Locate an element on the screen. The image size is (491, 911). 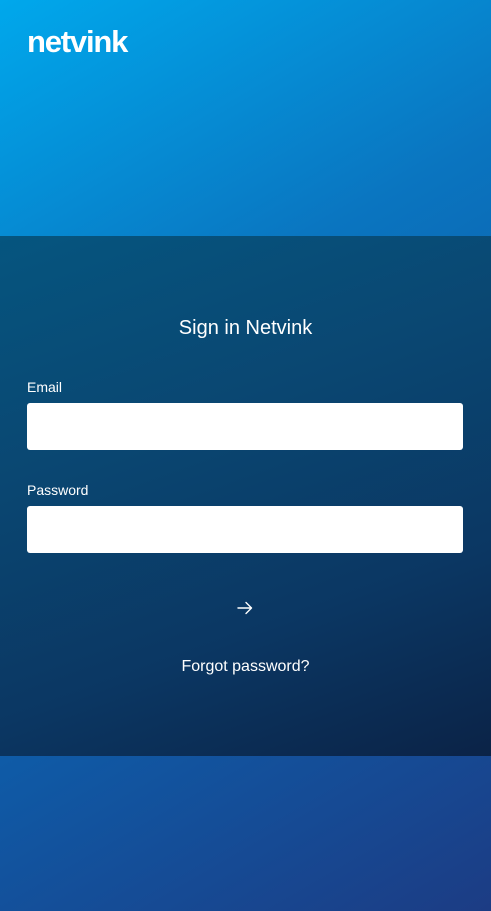
netvink-logo: netvink is located at coordinates (77, 41).